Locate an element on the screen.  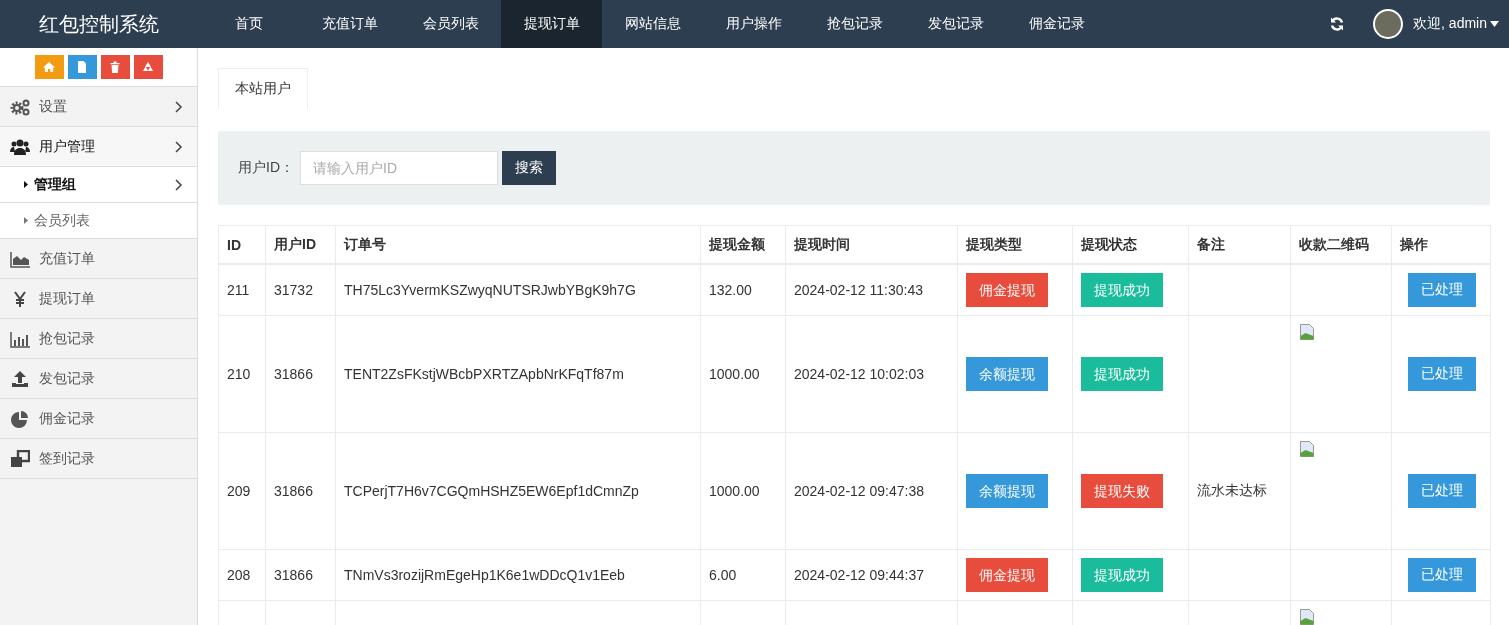
table-cell: 2024-02-12 09:44:37 is located at coordinates (871, 575).